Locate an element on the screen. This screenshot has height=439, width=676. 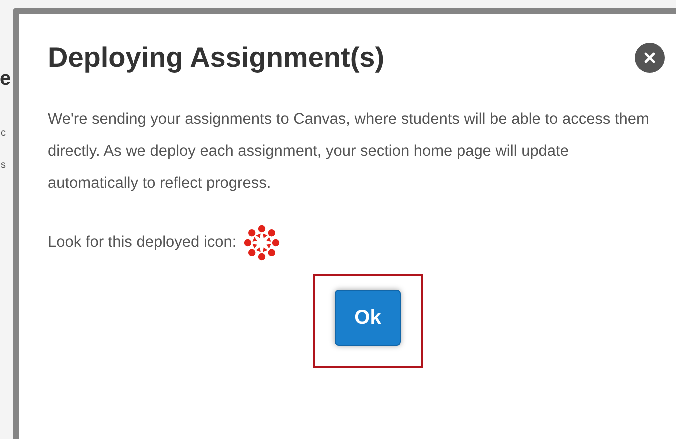
dialog-title: Deploying Assignment(s) is located at coordinates (216, 58).